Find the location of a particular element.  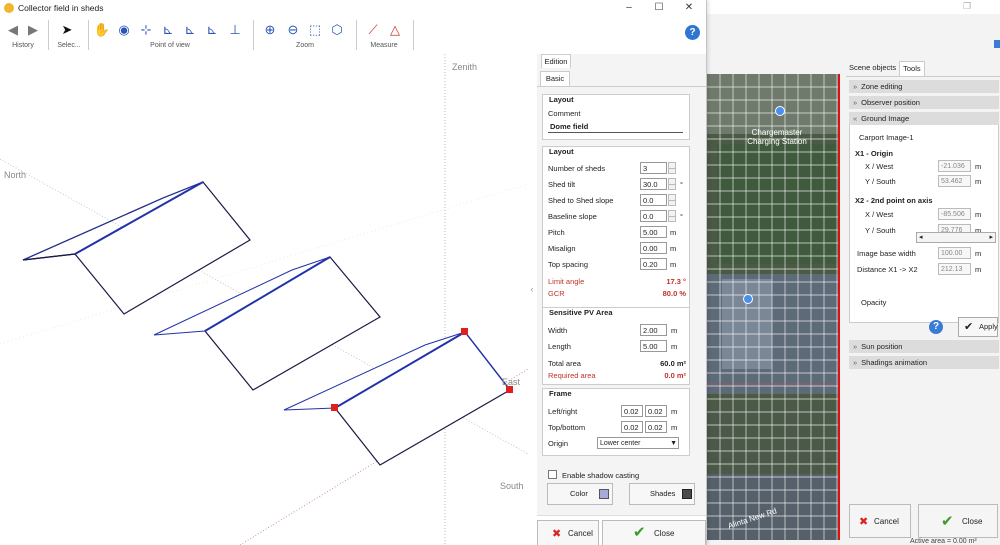

required-area-value: 0.0 m² is located at coordinates (675, 375).